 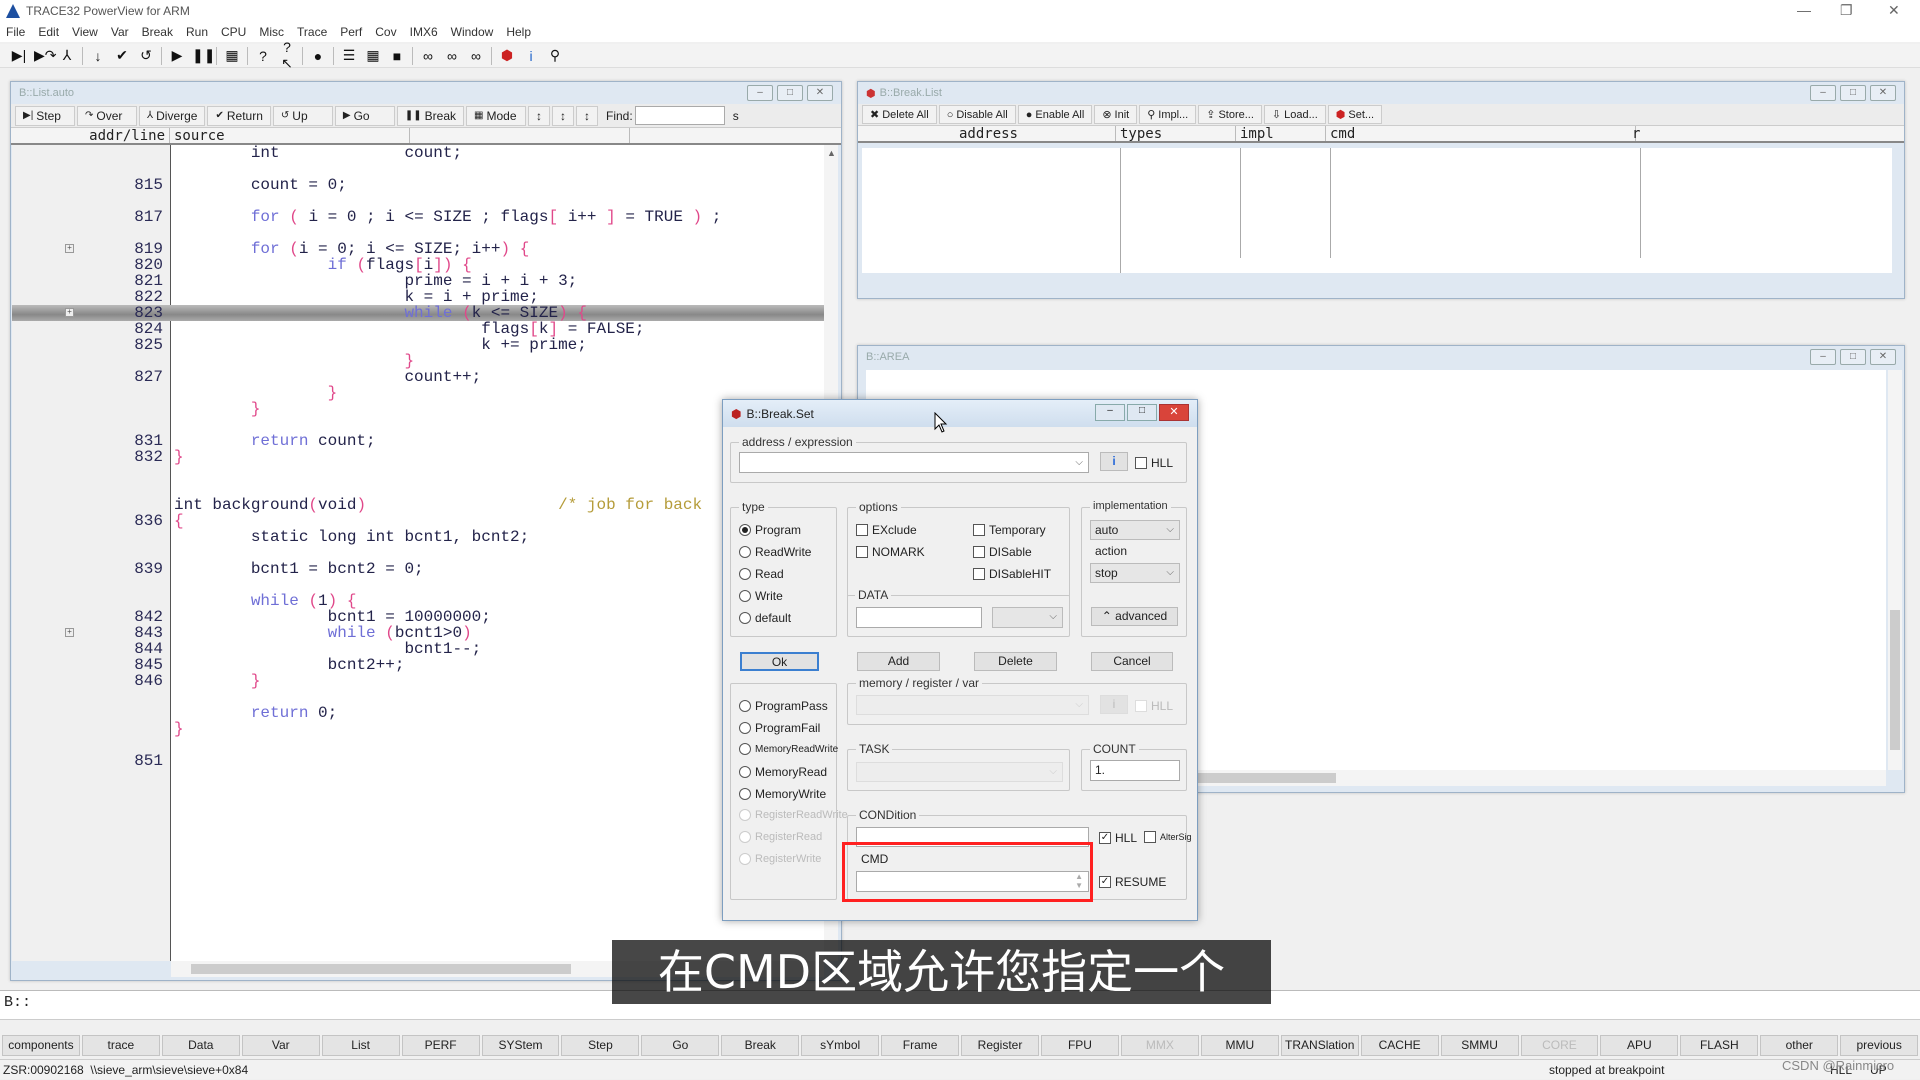 I want to click on menu-cpu: CPU, so click(x=233, y=32).